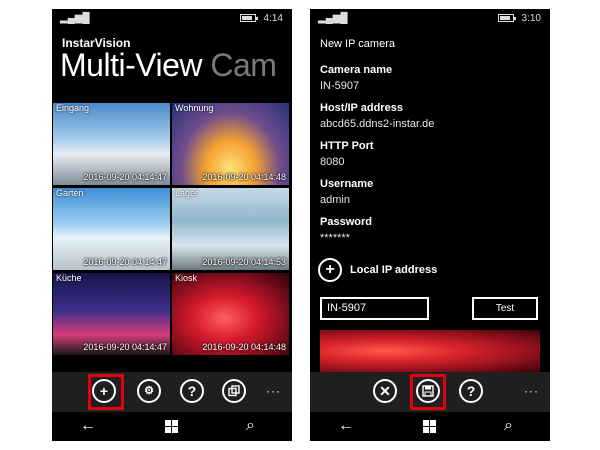 Image resolution: width=600 pixels, height=450 pixels. What do you see at coordinates (347, 146) in the screenshot?
I see `field-label: HTTP Port` at bounding box center [347, 146].